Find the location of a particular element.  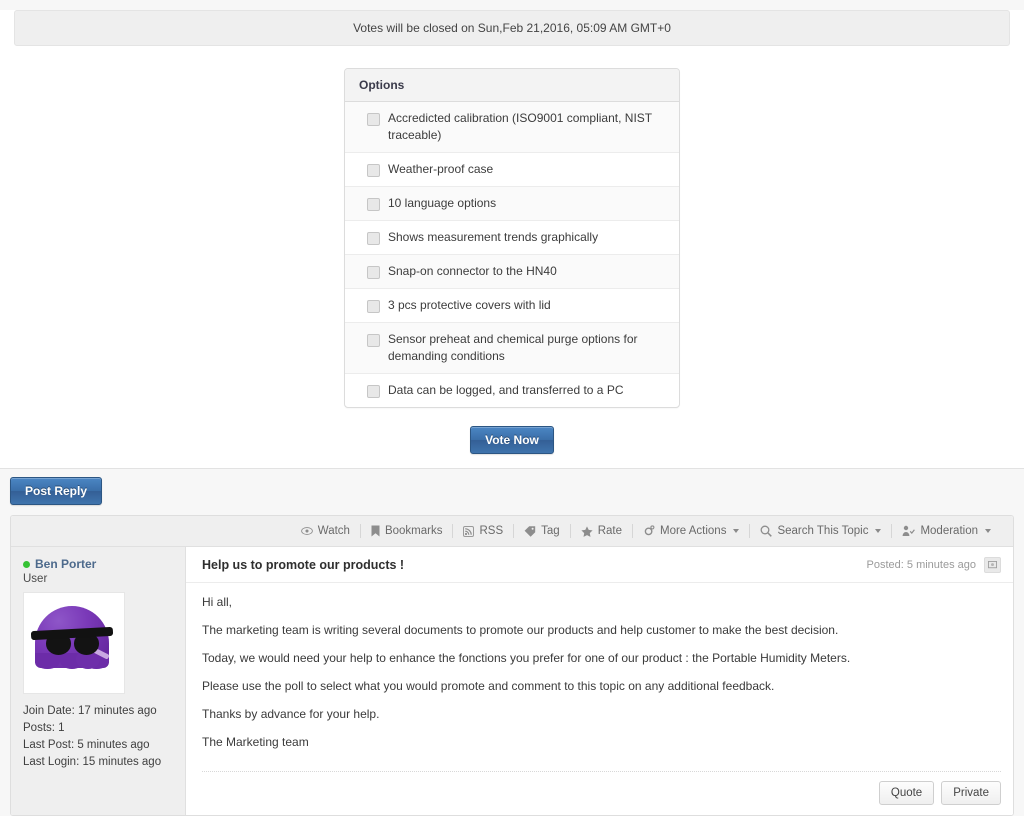

toolbar-item-label: Tag is located at coordinates (550, 531).